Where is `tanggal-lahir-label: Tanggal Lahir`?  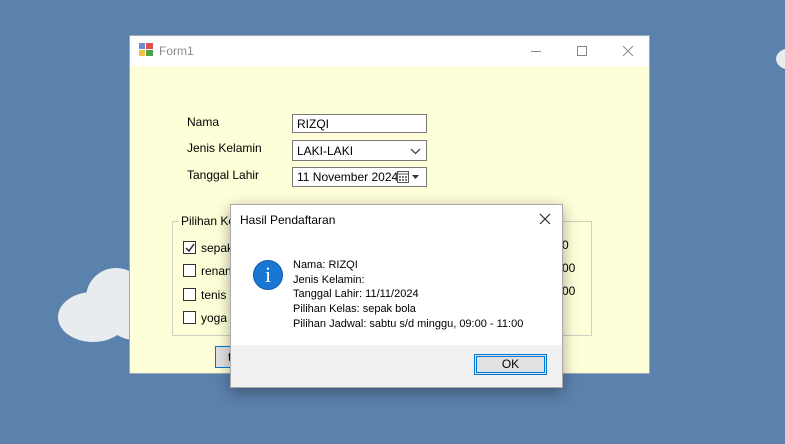 tanggal-lahir-label: Tanggal Lahir is located at coordinates (223, 175).